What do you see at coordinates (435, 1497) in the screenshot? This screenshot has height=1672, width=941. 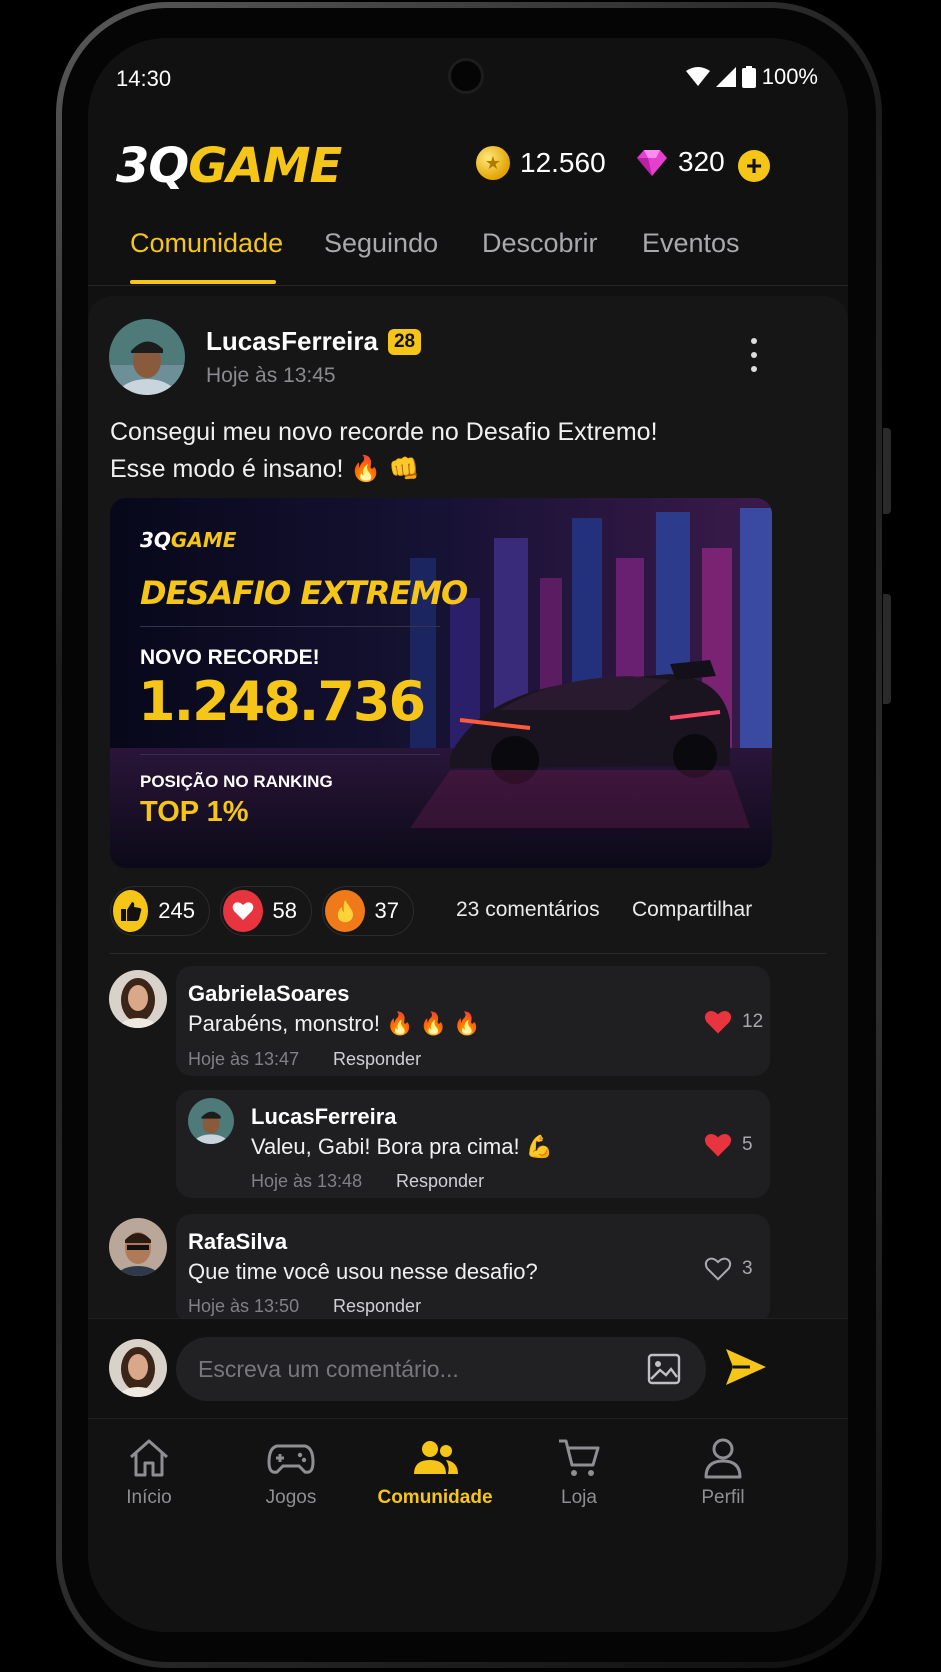 I see `nav-label: Comunidade` at bounding box center [435, 1497].